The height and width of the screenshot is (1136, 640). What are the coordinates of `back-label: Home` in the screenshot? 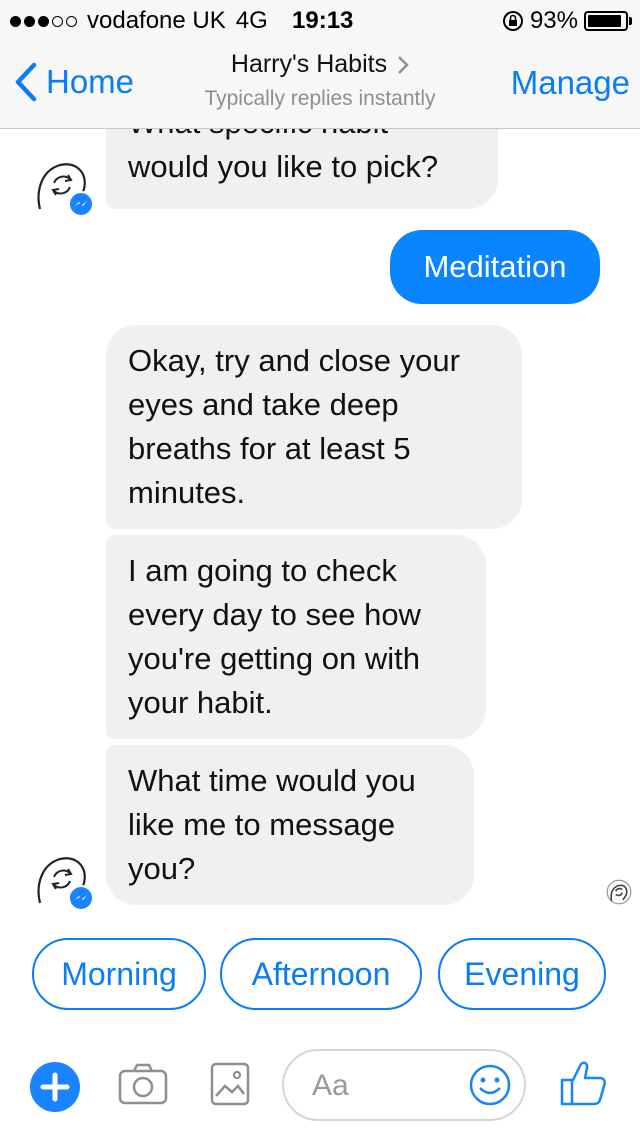 It's located at (90, 81).